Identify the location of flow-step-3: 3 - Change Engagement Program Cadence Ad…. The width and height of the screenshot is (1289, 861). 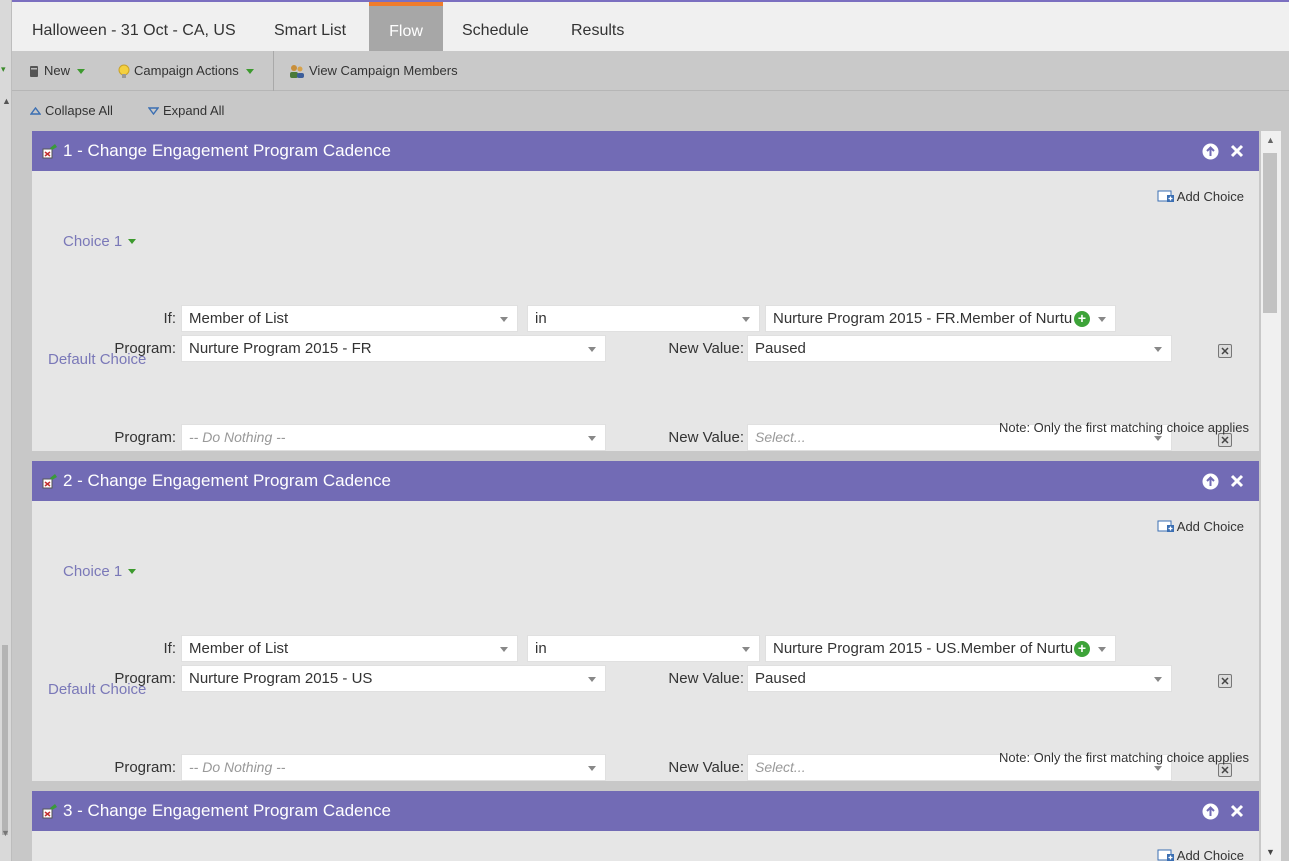
(645, 826).